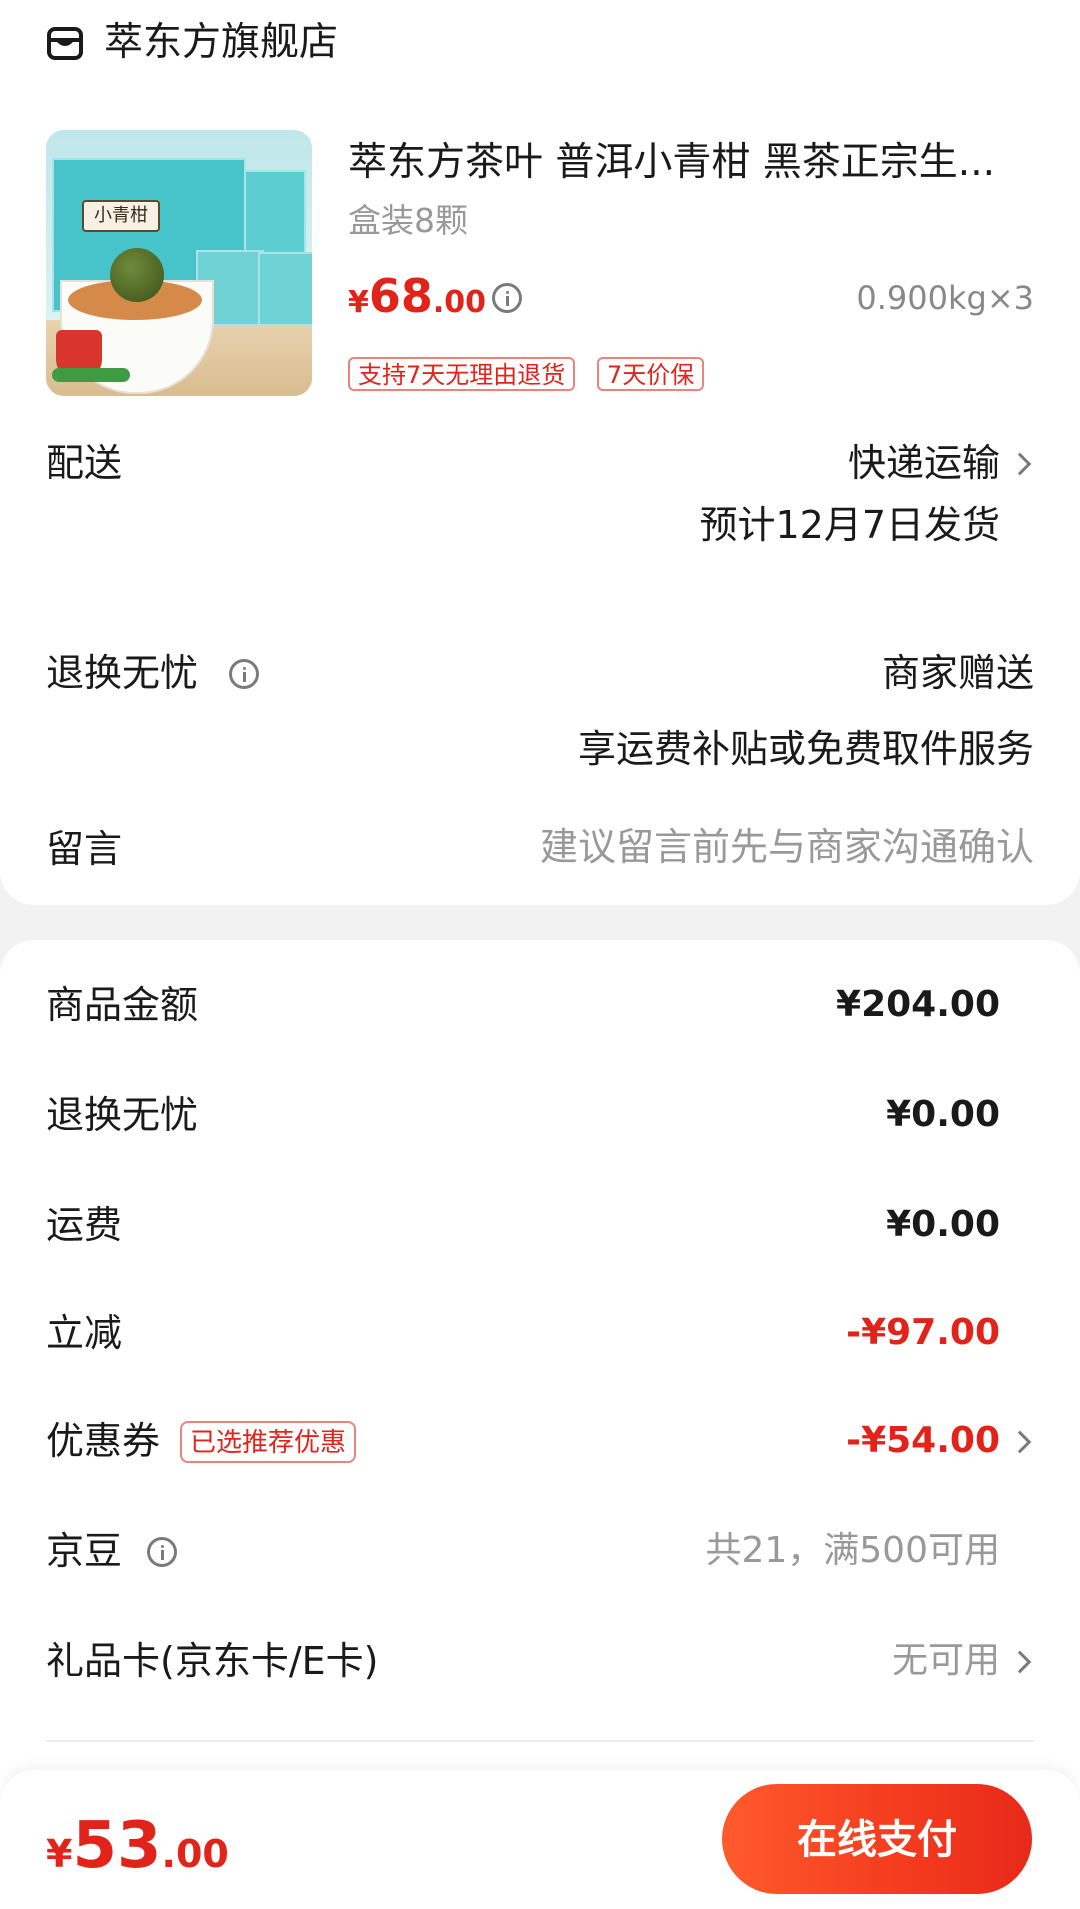 The height and width of the screenshot is (1909, 1080). Describe the element at coordinates (59, 1854) in the screenshot. I see `total-currency: ¥` at that location.